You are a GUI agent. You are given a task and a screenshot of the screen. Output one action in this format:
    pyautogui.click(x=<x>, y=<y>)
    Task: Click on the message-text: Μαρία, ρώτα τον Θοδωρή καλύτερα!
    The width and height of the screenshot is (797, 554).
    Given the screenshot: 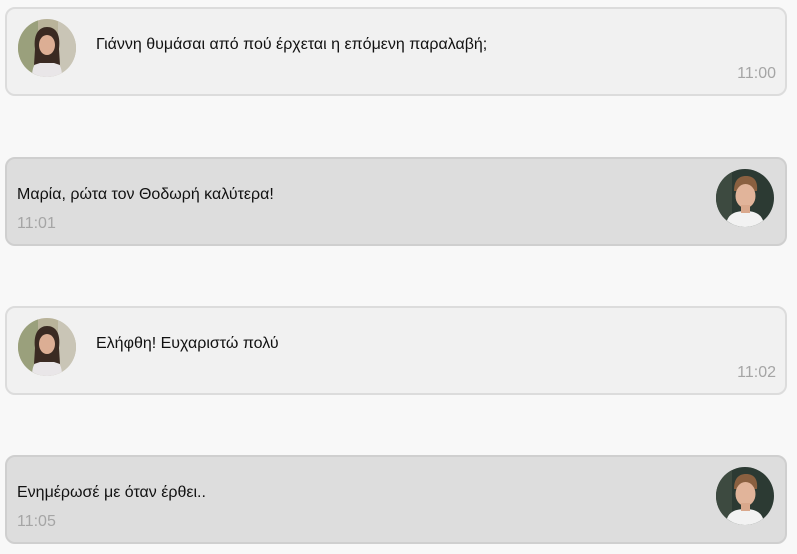 What is the action you would take?
    pyautogui.click(x=145, y=194)
    